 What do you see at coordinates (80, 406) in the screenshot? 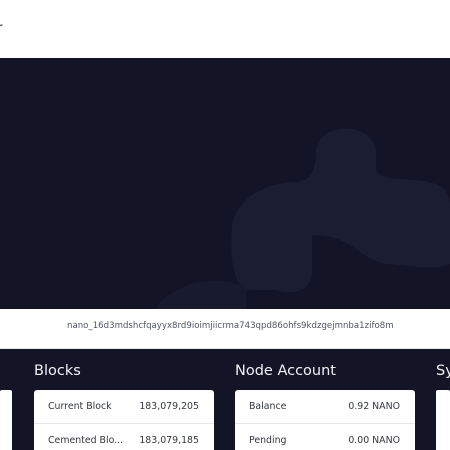
I see `current-block-label: Current Block` at bounding box center [80, 406].